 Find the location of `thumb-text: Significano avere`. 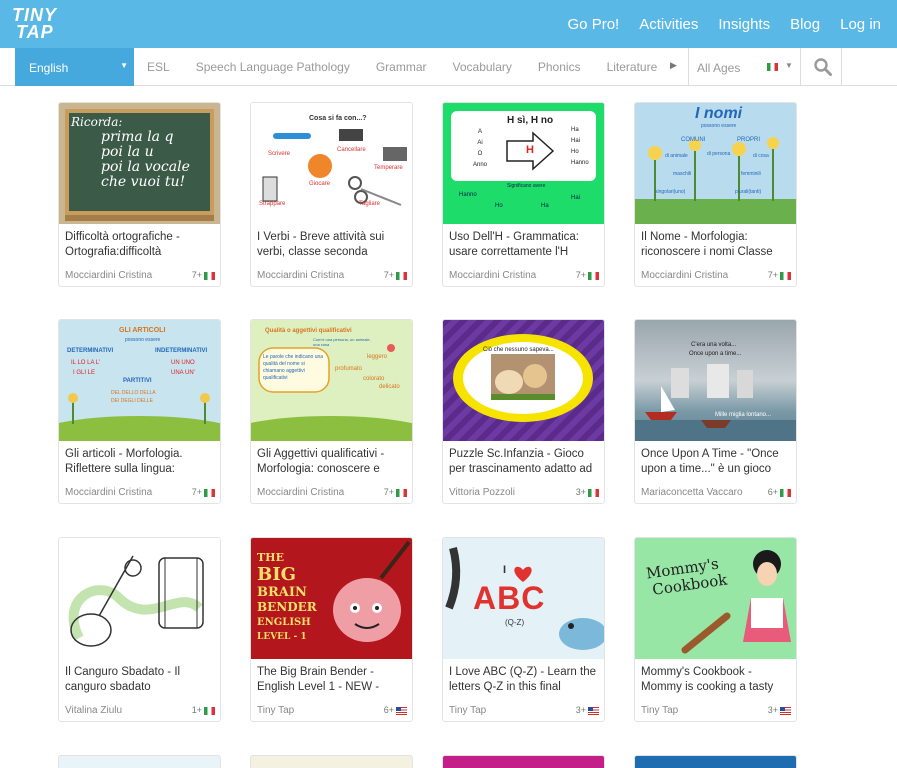

thumb-text: Significano avere is located at coordinates (526, 186).